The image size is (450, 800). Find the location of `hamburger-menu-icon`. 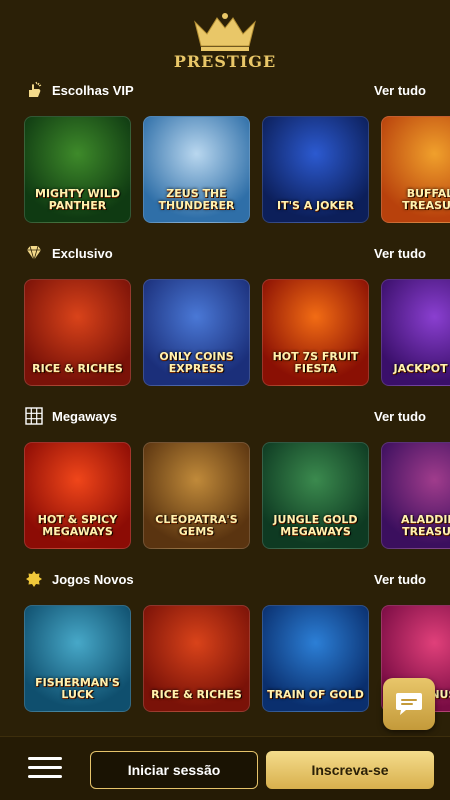

hamburger-menu-icon is located at coordinates (45, 769).